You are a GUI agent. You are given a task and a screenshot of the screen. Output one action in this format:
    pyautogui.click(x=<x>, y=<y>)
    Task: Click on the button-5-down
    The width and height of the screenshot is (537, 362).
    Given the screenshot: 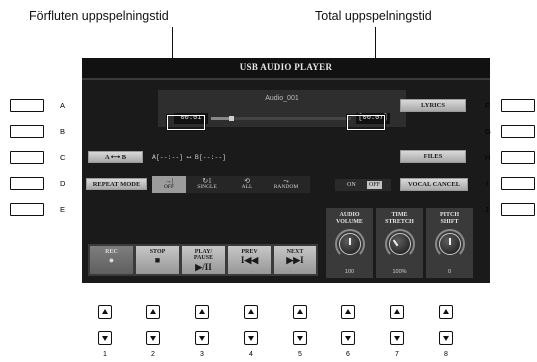 What is the action you would take?
    pyautogui.click(x=300, y=338)
    